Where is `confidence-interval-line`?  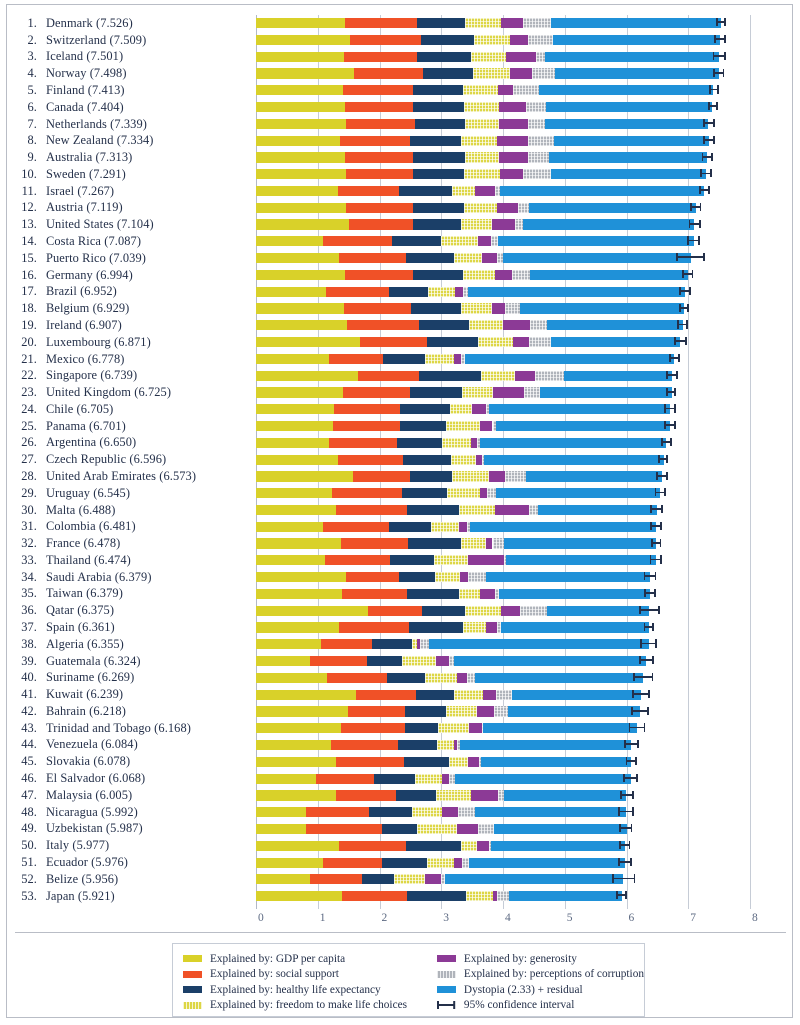 confidence-interval-line is located at coordinates (650, 610).